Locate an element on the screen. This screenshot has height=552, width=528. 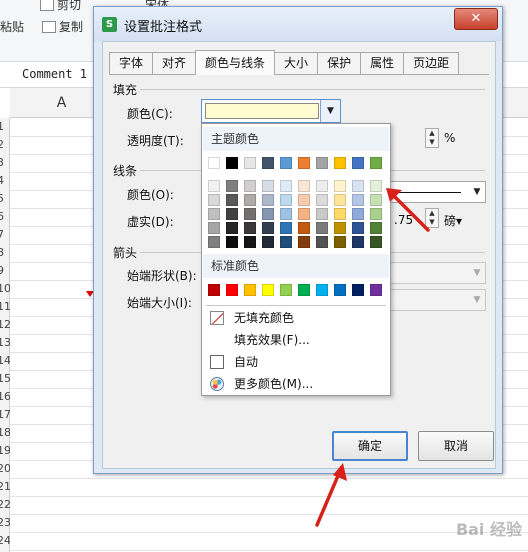
row-header: 18 is located at coordinates (5, 433).